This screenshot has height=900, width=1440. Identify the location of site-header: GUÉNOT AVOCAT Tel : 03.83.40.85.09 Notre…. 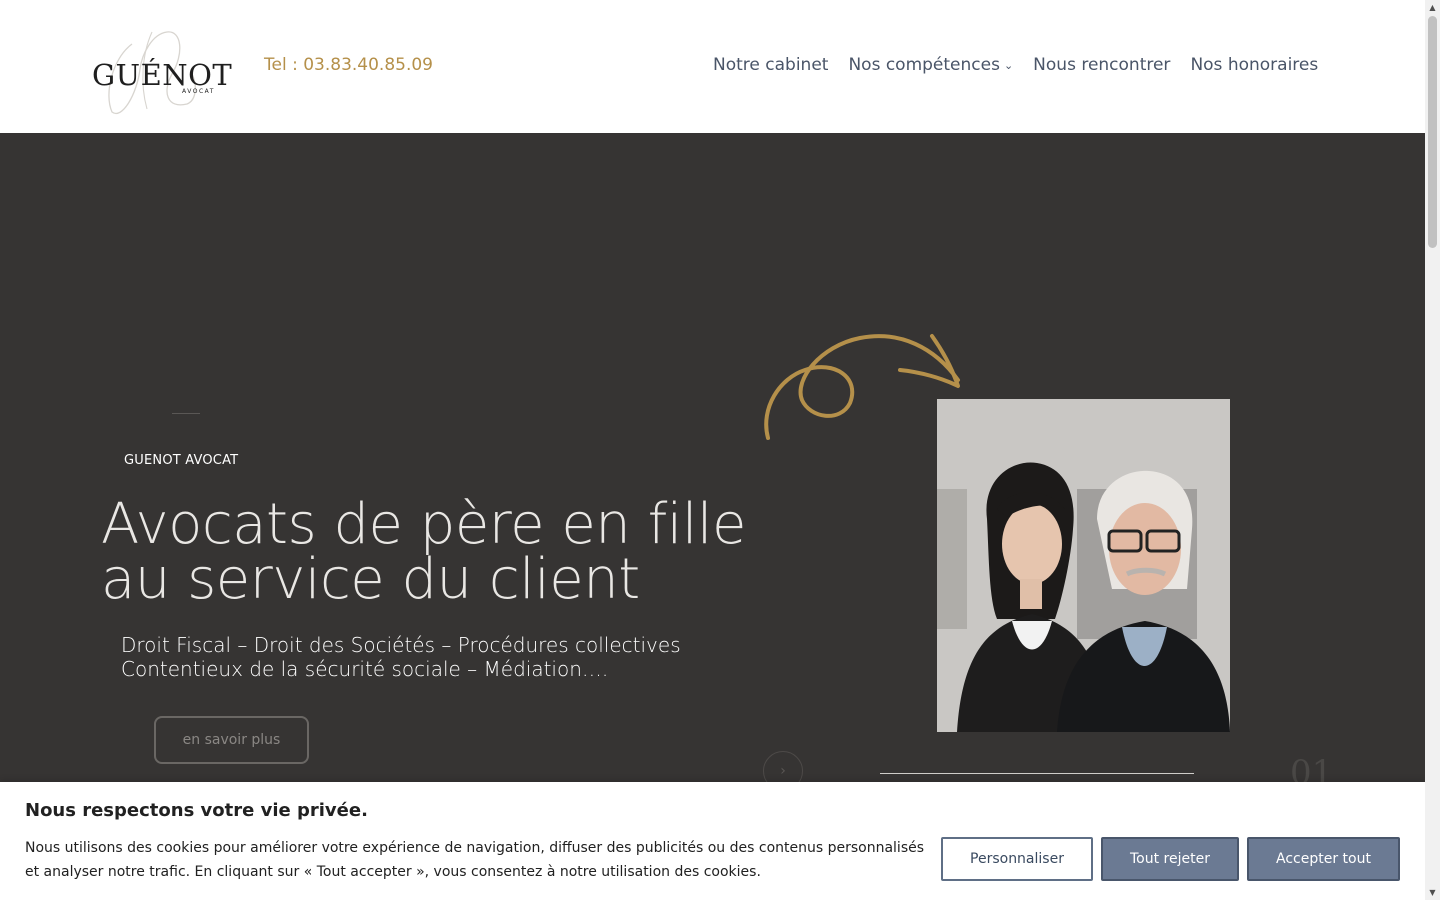
(712, 66).